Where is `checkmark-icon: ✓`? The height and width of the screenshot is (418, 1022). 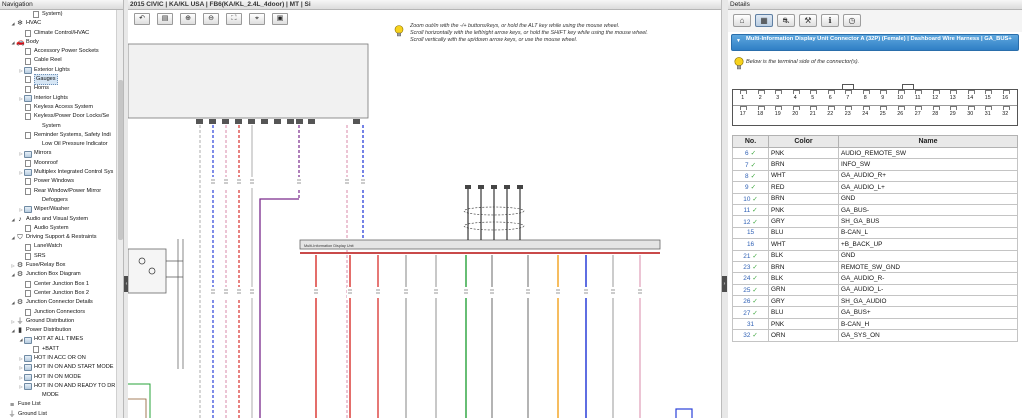
checkmark-icon: ✓ is located at coordinates (755, 279).